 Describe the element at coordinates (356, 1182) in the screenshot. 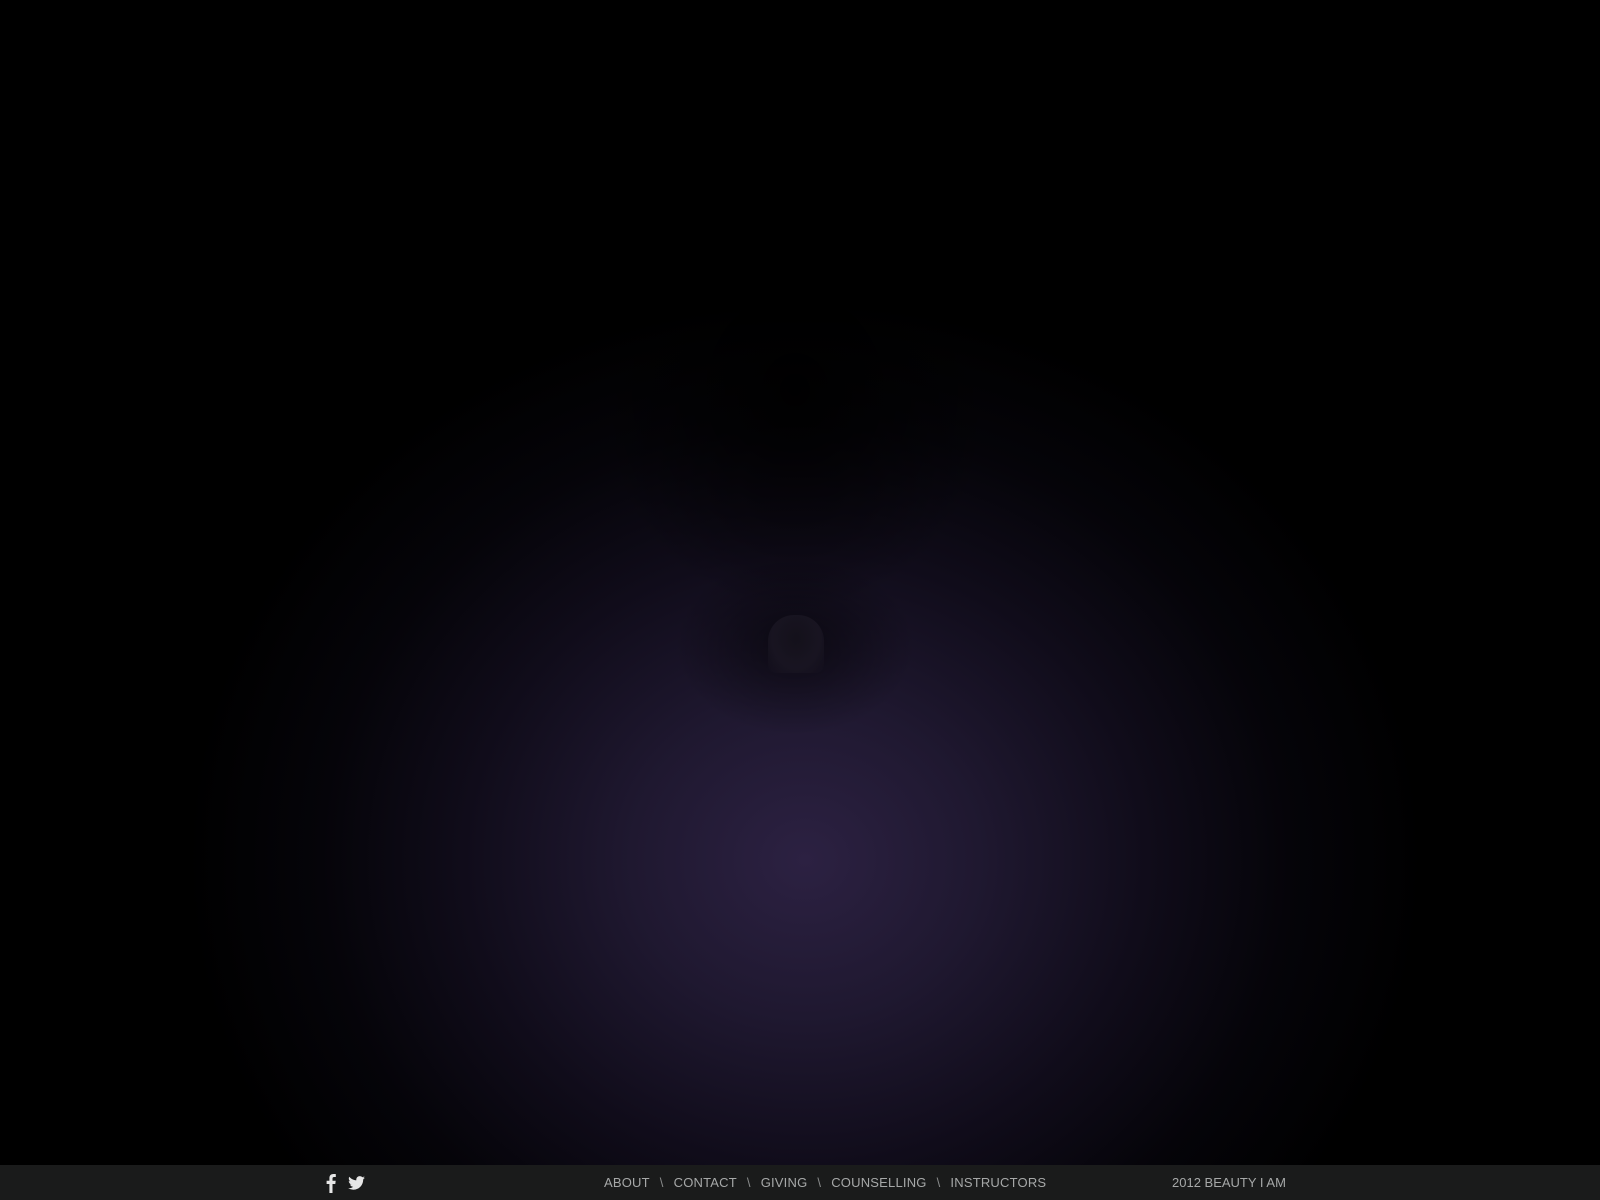

I see `twitter-icon` at that location.